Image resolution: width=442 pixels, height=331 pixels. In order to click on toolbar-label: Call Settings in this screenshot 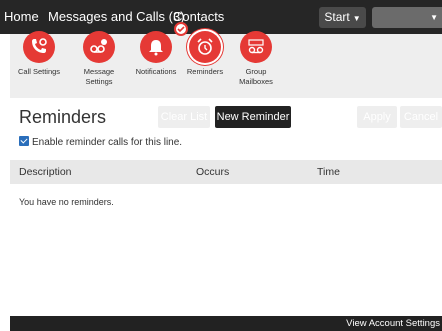, I will do `click(39, 71)`.